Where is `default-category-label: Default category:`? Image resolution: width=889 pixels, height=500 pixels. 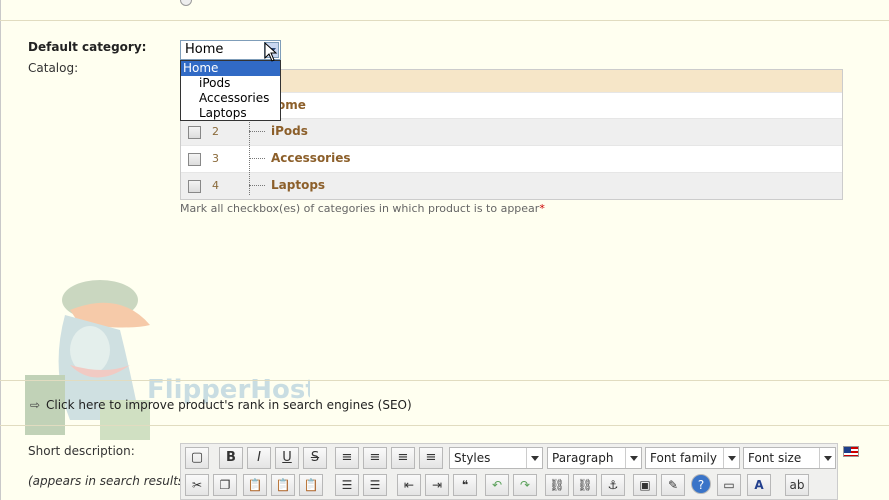 default-category-label: Default category: is located at coordinates (87, 47).